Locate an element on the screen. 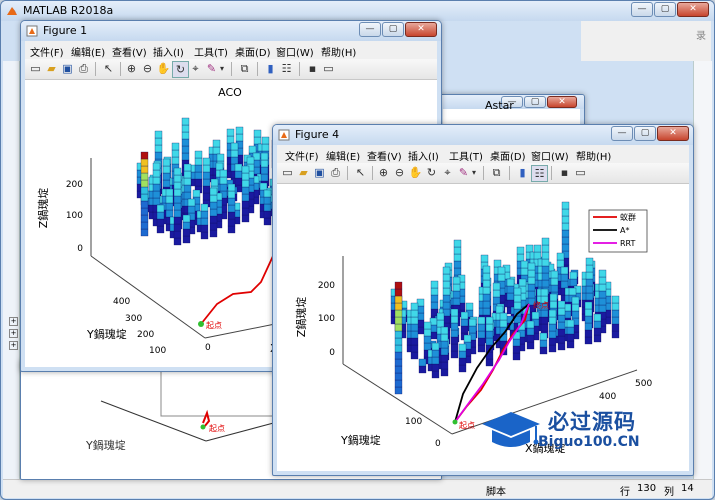 The height and width of the screenshot is (500, 715). matlab-title-bar: MATLAB R2018a — ▢ ✕ is located at coordinates (357, 11).